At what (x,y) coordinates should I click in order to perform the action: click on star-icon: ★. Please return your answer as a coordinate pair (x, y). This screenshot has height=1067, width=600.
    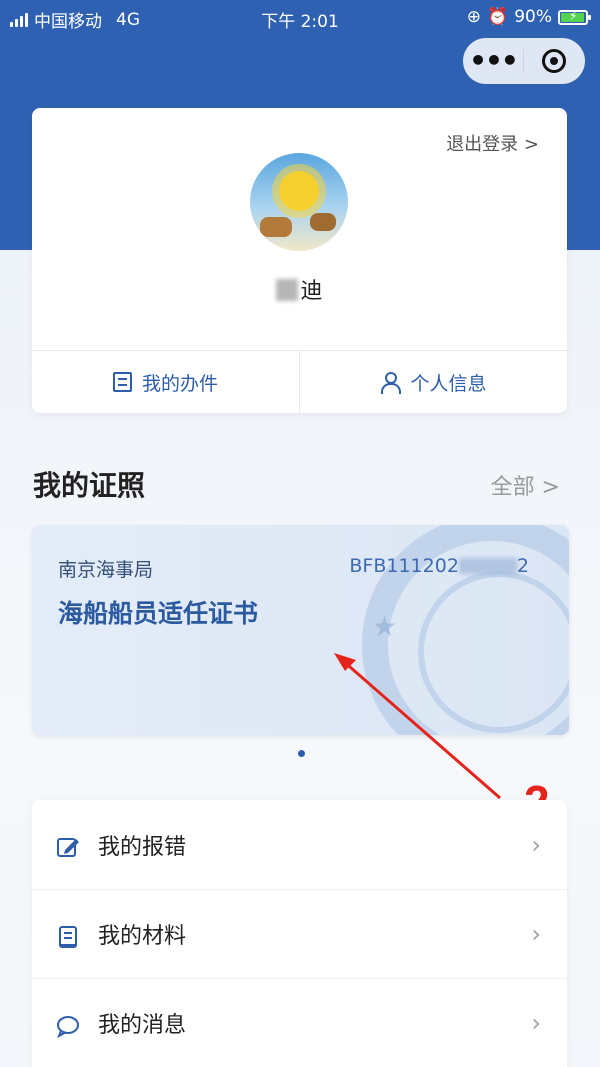
    Looking at the image, I should click on (385, 626).